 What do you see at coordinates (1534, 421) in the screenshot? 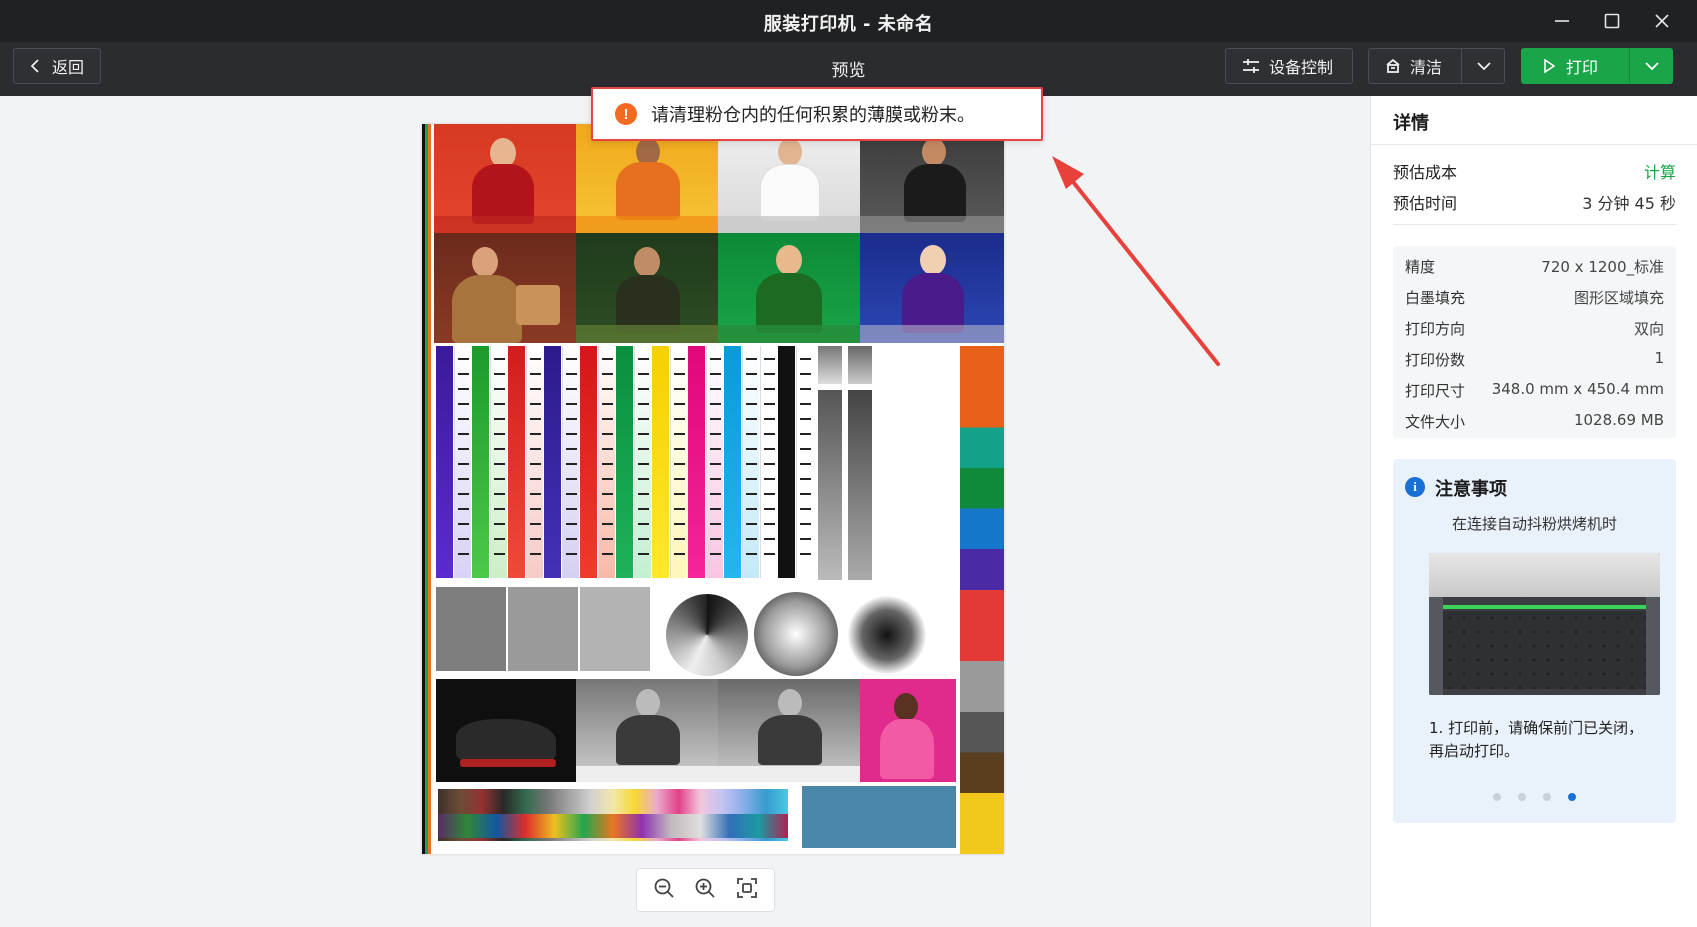
I see `spec-row: 文件大小 1028.69 MB` at bounding box center [1534, 421].